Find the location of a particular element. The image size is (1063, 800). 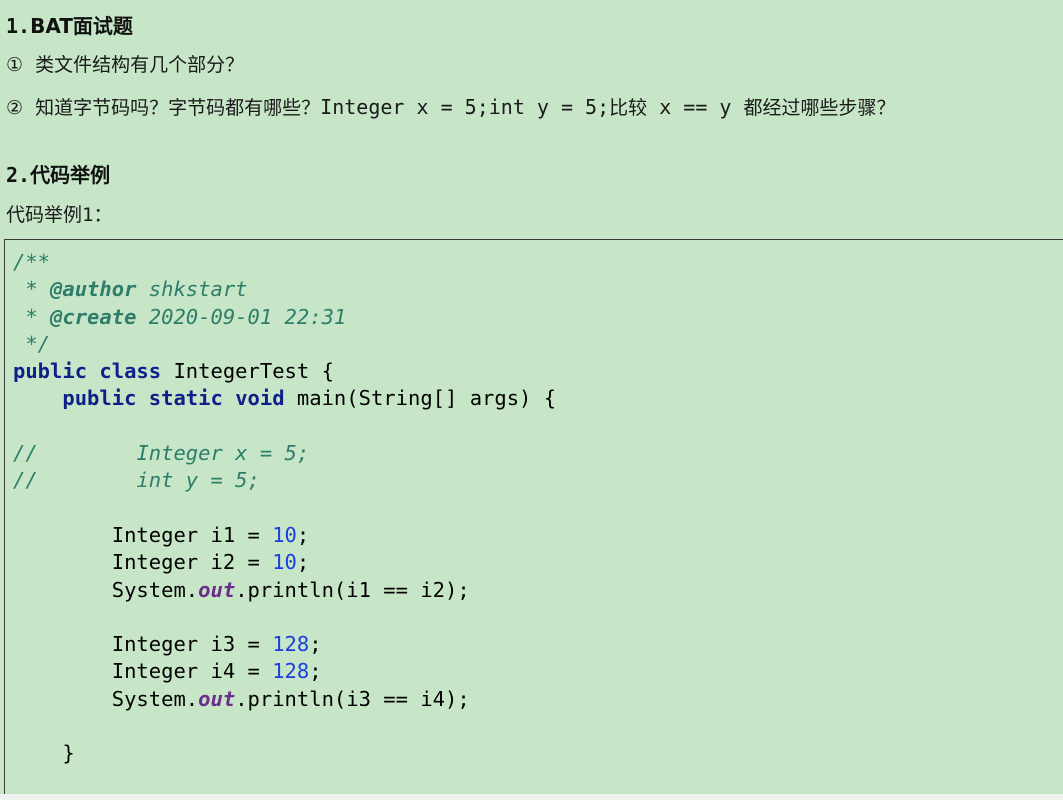

class-name: IntegerTest { is located at coordinates (247, 371).